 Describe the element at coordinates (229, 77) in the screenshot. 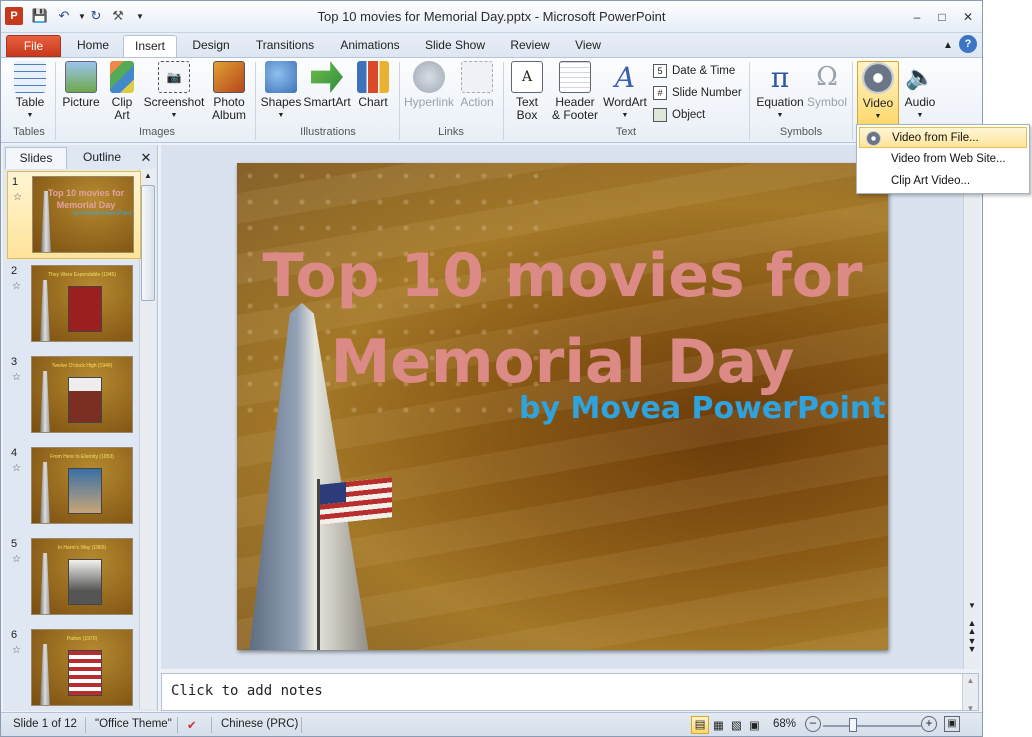

I see `photo-album-icon` at that location.